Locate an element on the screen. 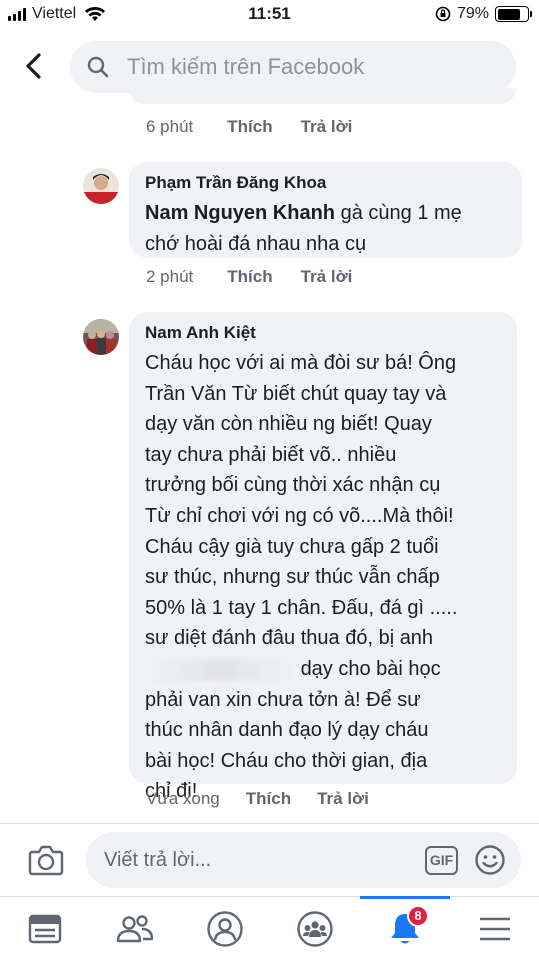  emoji-icon is located at coordinates (490, 860).